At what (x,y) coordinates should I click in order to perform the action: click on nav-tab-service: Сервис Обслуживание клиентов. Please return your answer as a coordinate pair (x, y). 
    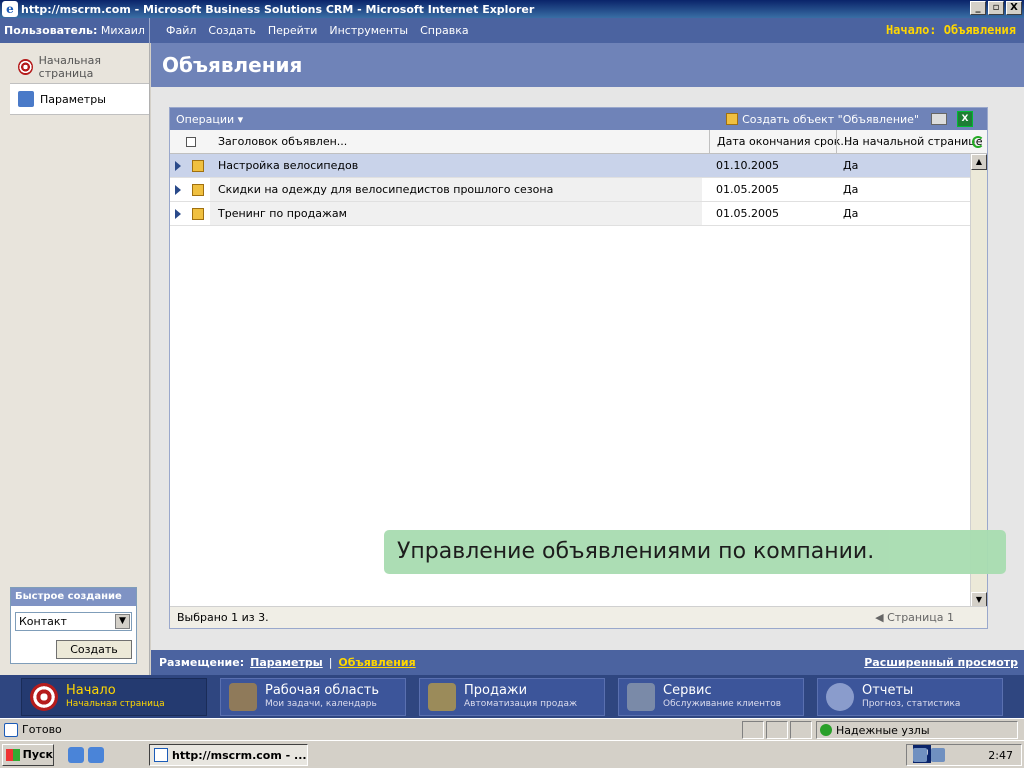
    Looking at the image, I should click on (711, 696).